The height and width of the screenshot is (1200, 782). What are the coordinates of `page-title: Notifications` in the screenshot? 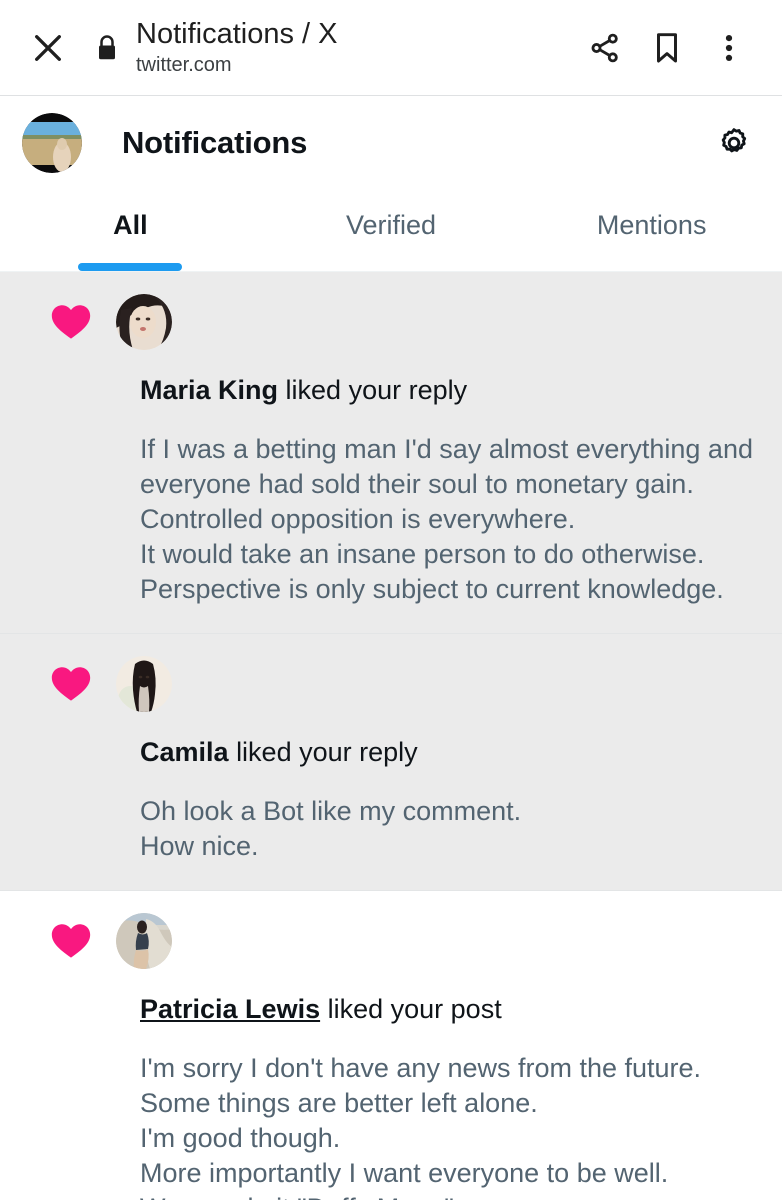 It's located at (215, 142).